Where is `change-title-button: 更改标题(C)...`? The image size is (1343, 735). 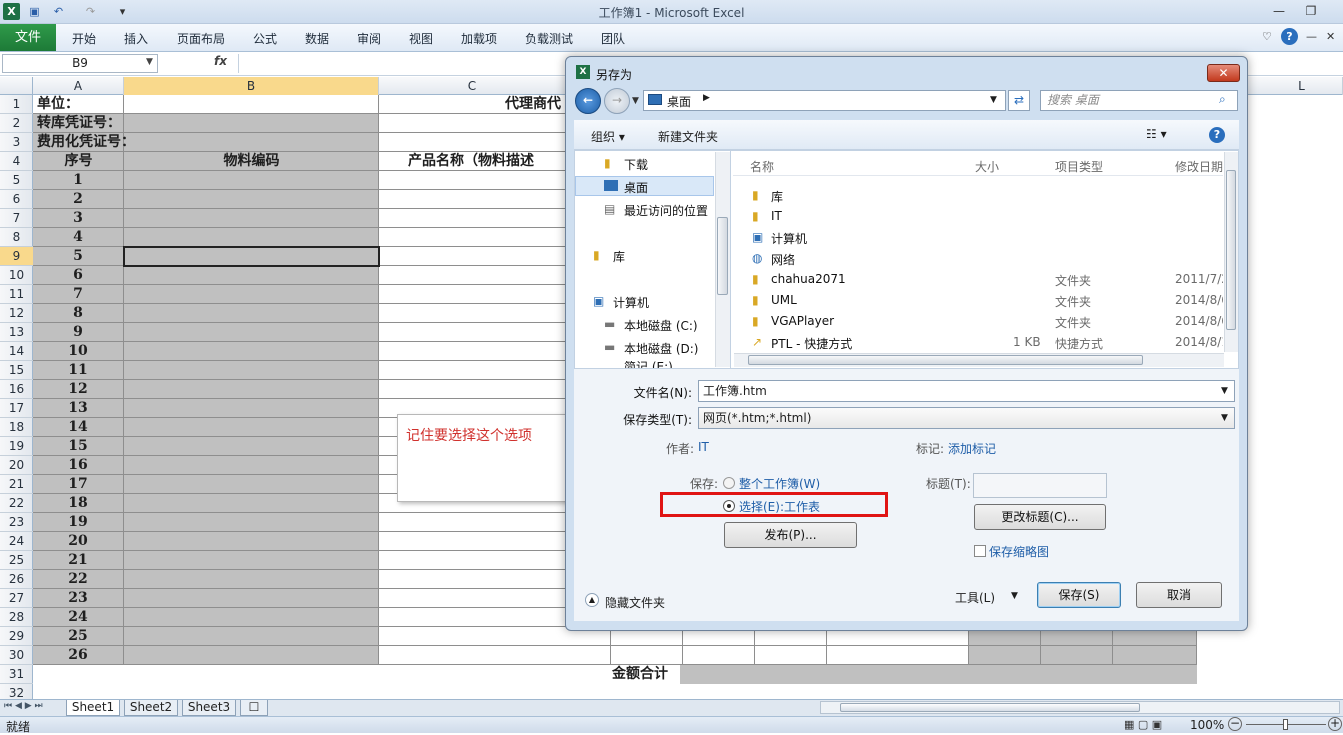
change-title-button: 更改标题(C)... is located at coordinates (1040, 517).